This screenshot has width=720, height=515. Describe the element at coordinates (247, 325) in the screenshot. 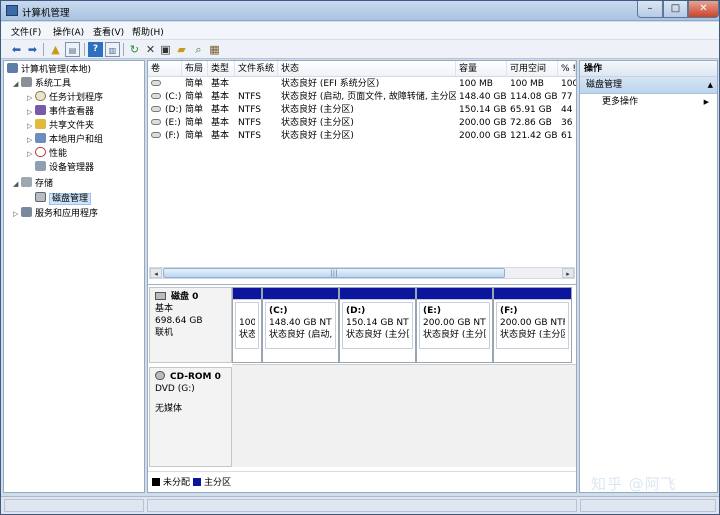

I see `partition-block: 100 状态` at that location.